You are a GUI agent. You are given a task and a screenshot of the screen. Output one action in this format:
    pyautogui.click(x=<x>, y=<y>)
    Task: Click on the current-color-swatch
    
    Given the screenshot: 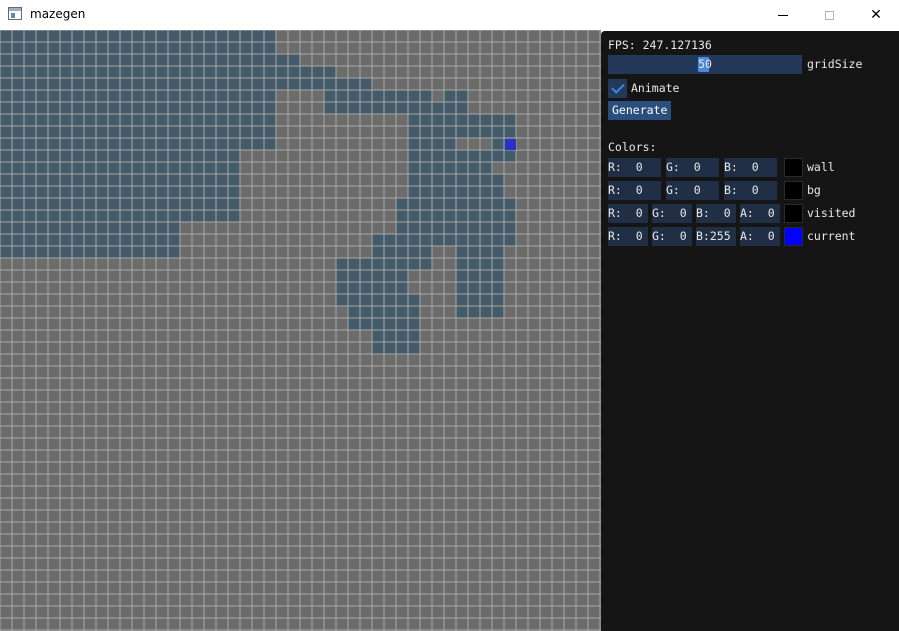 What is the action you would take?
    pyautogui.click(x=793, y=236)
    